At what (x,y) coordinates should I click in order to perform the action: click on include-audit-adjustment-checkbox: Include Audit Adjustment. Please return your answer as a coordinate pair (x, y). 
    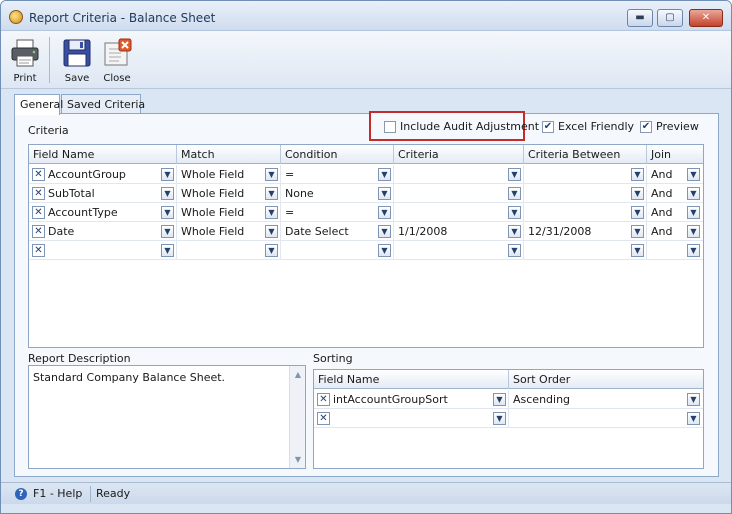
    Looking at the image, I should click on (461, 126).